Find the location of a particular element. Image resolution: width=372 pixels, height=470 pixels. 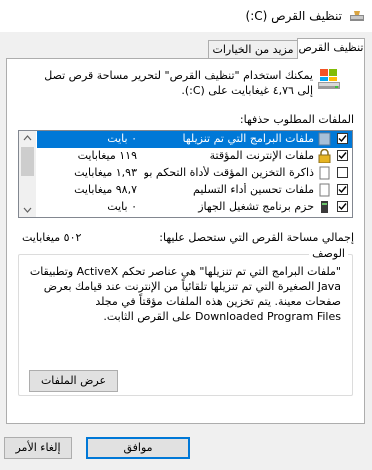

list-item: ملفات تحسين أداء التسليم ٩٨,٧ ميغابايت is located at coordinates (194, 190).